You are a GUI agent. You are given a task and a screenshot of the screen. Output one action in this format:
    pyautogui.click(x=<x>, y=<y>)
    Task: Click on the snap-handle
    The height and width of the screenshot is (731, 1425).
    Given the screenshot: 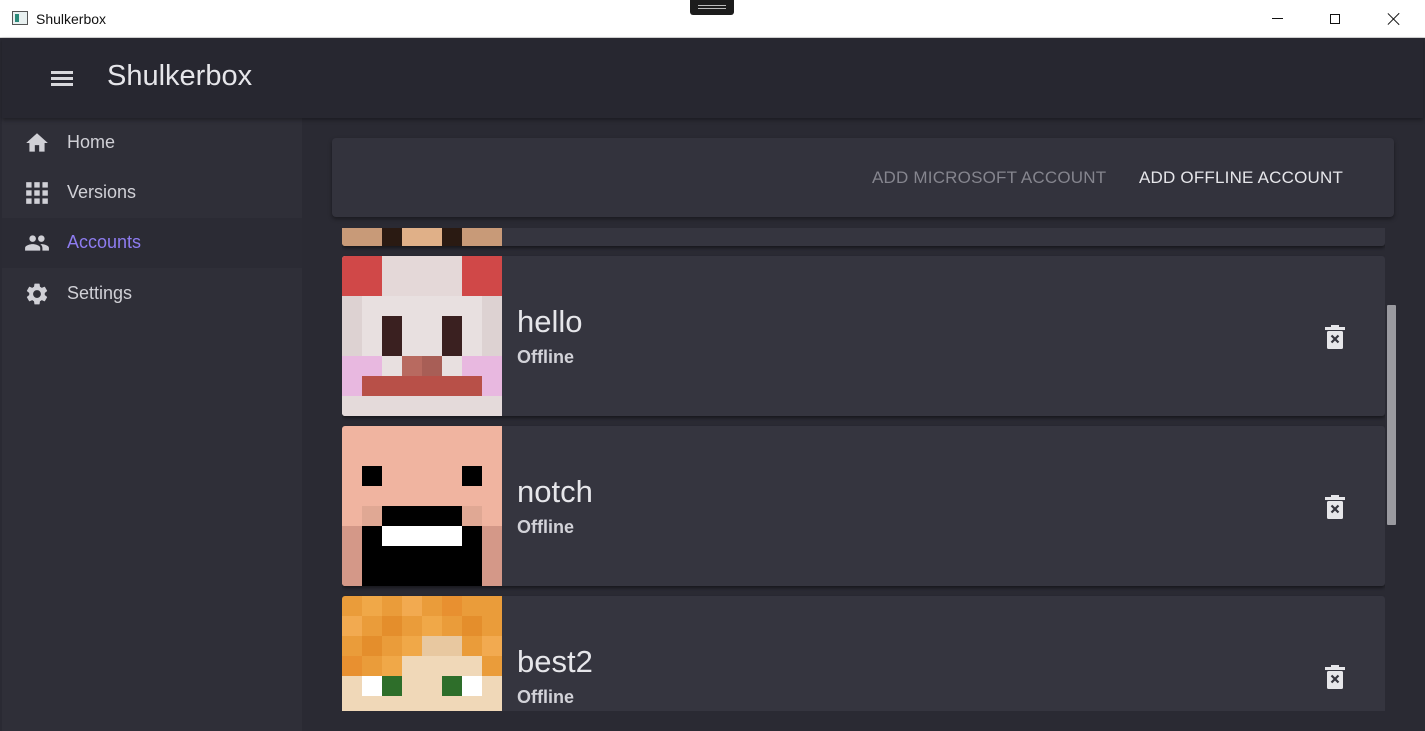 What is the action you would take?
    pyautogui.click(x=712, y=7)
    